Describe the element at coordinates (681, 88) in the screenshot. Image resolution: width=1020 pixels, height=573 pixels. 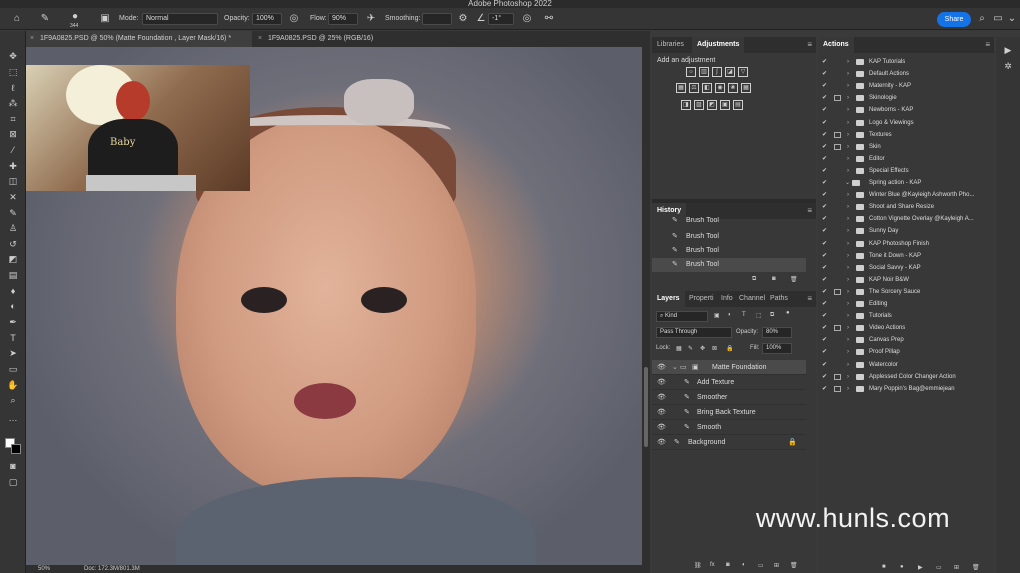
I see `hue-saturation-icon: ▦` at that location.